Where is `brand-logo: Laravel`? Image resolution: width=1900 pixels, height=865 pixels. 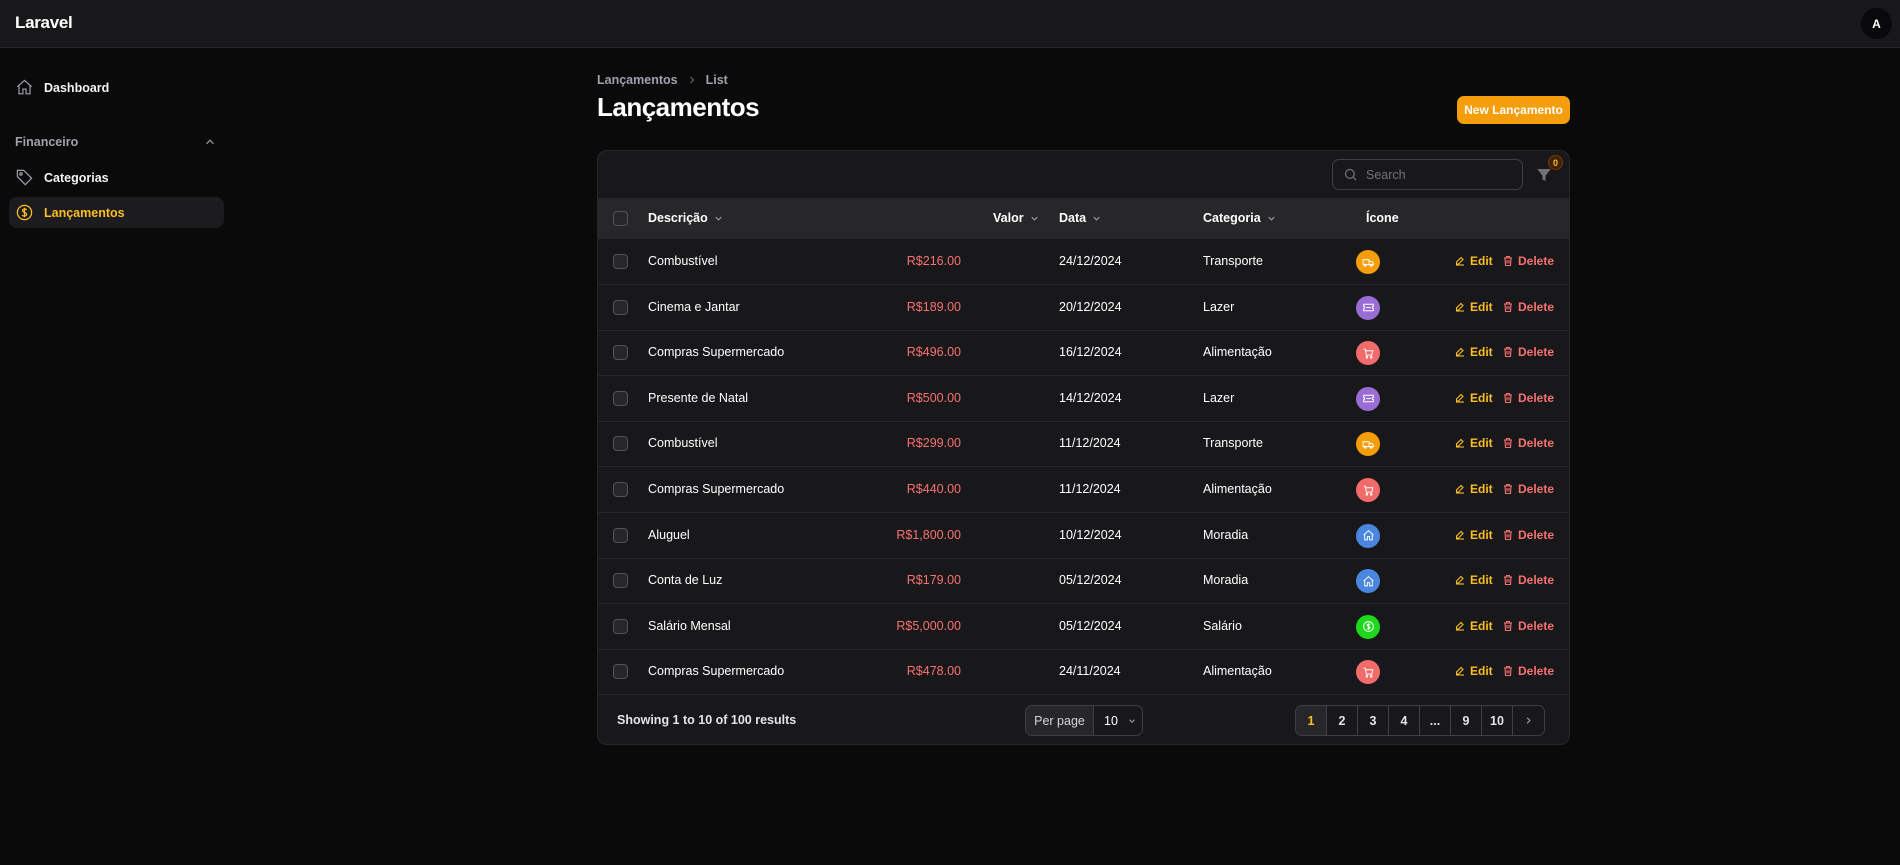
brand-logo: Laravel is located at coordinates (44, 23).